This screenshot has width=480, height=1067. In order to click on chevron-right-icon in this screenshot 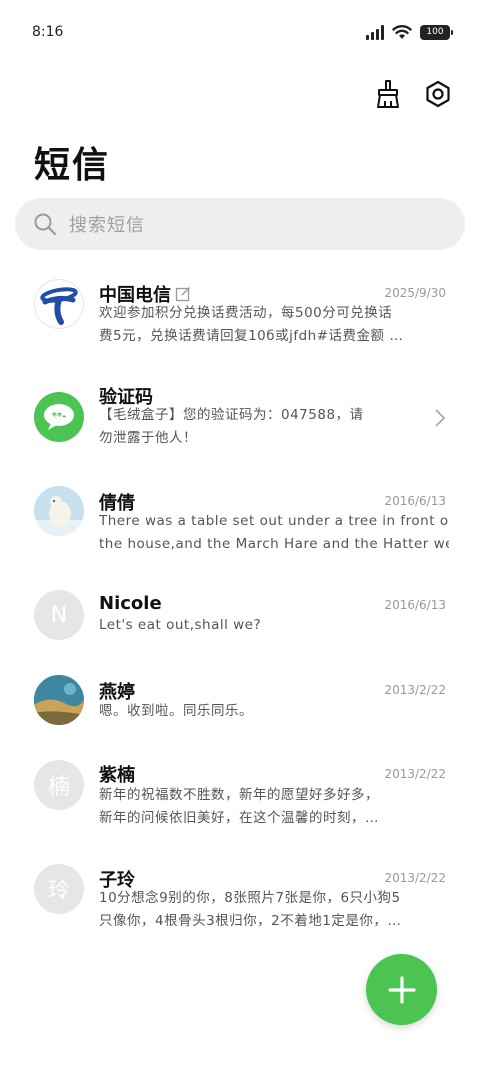, I will do `click(440, 418)`.